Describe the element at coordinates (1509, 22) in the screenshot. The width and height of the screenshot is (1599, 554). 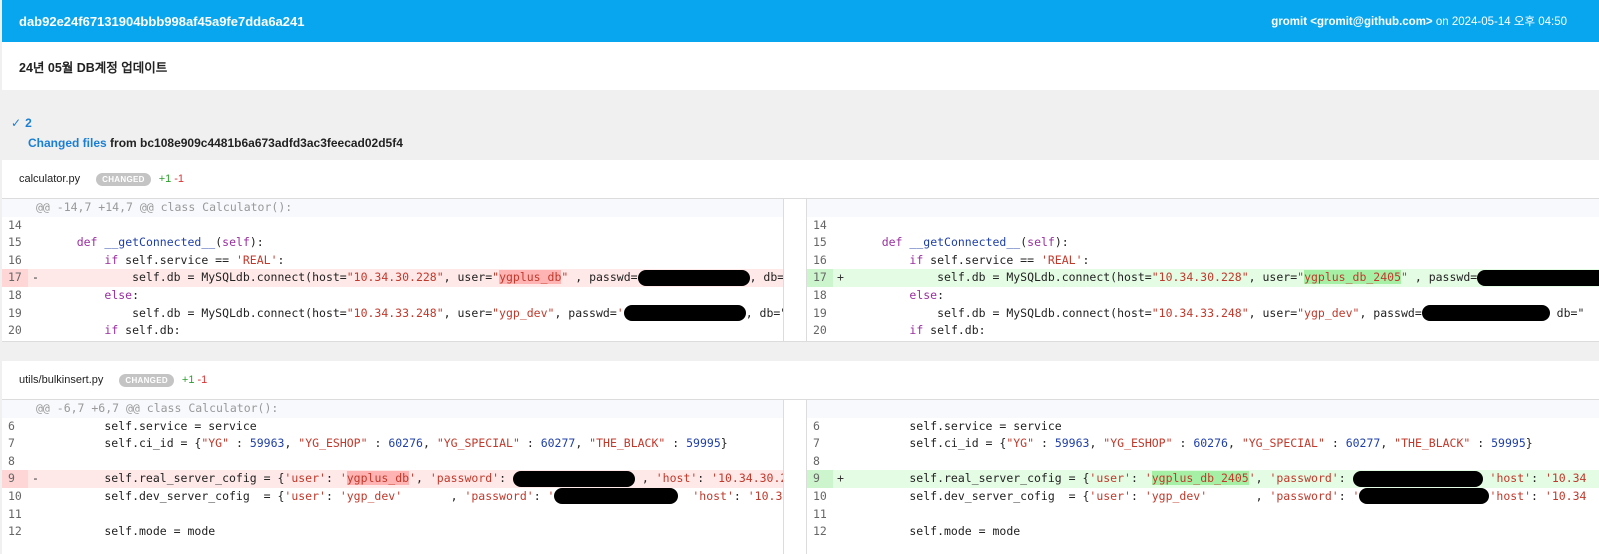
I see `commit-date: 2024-05-14 오후 04:50` at that location.